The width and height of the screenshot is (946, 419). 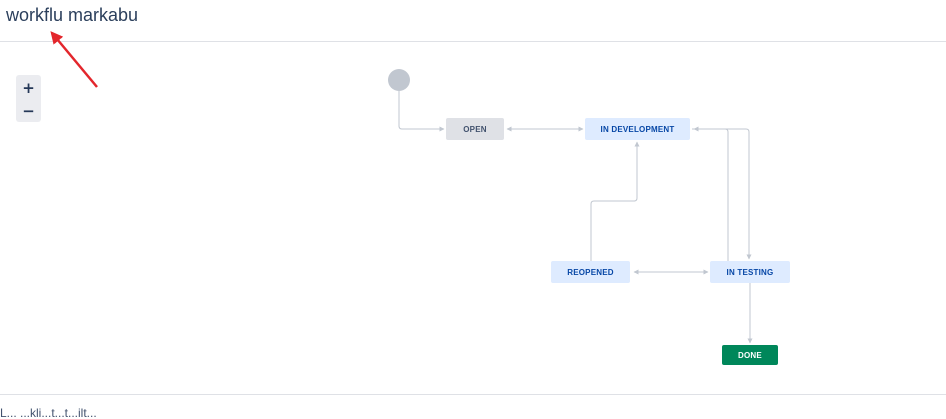 What do you see at coordinates (74, 59) in the screenshot?
I see `red-arrow-icon` at bounding box center [74, 59].